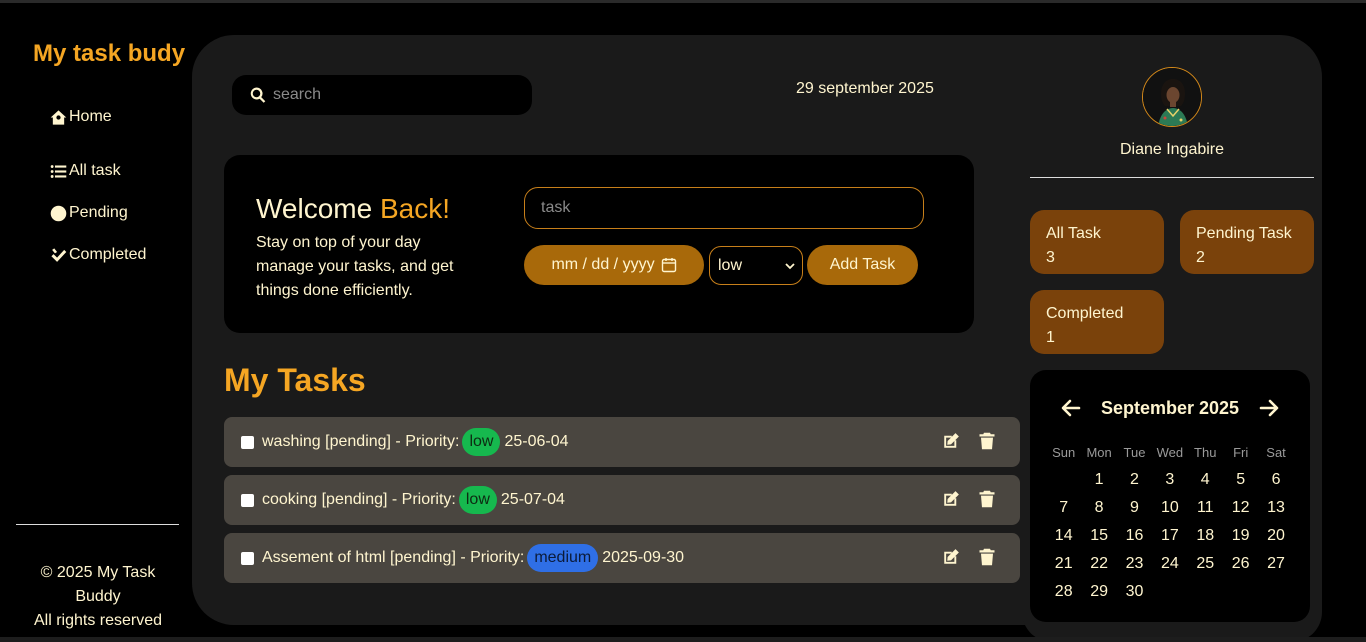 Image resolution: width=1366 pixels, height=642 pixels. I want to click on profile-name: Diane Ingabire, so click(1172, 149).